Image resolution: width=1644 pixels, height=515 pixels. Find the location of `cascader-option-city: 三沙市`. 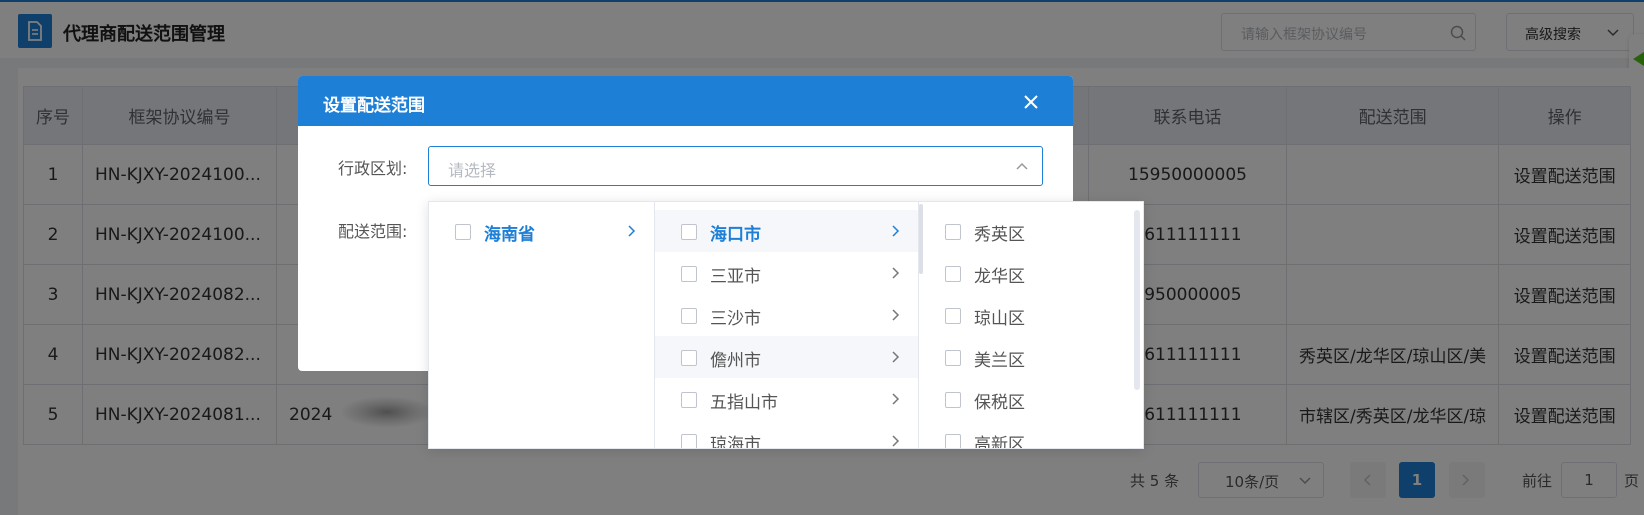

cascader-option-city: 三沙市 is located at coordinates (786, 315).